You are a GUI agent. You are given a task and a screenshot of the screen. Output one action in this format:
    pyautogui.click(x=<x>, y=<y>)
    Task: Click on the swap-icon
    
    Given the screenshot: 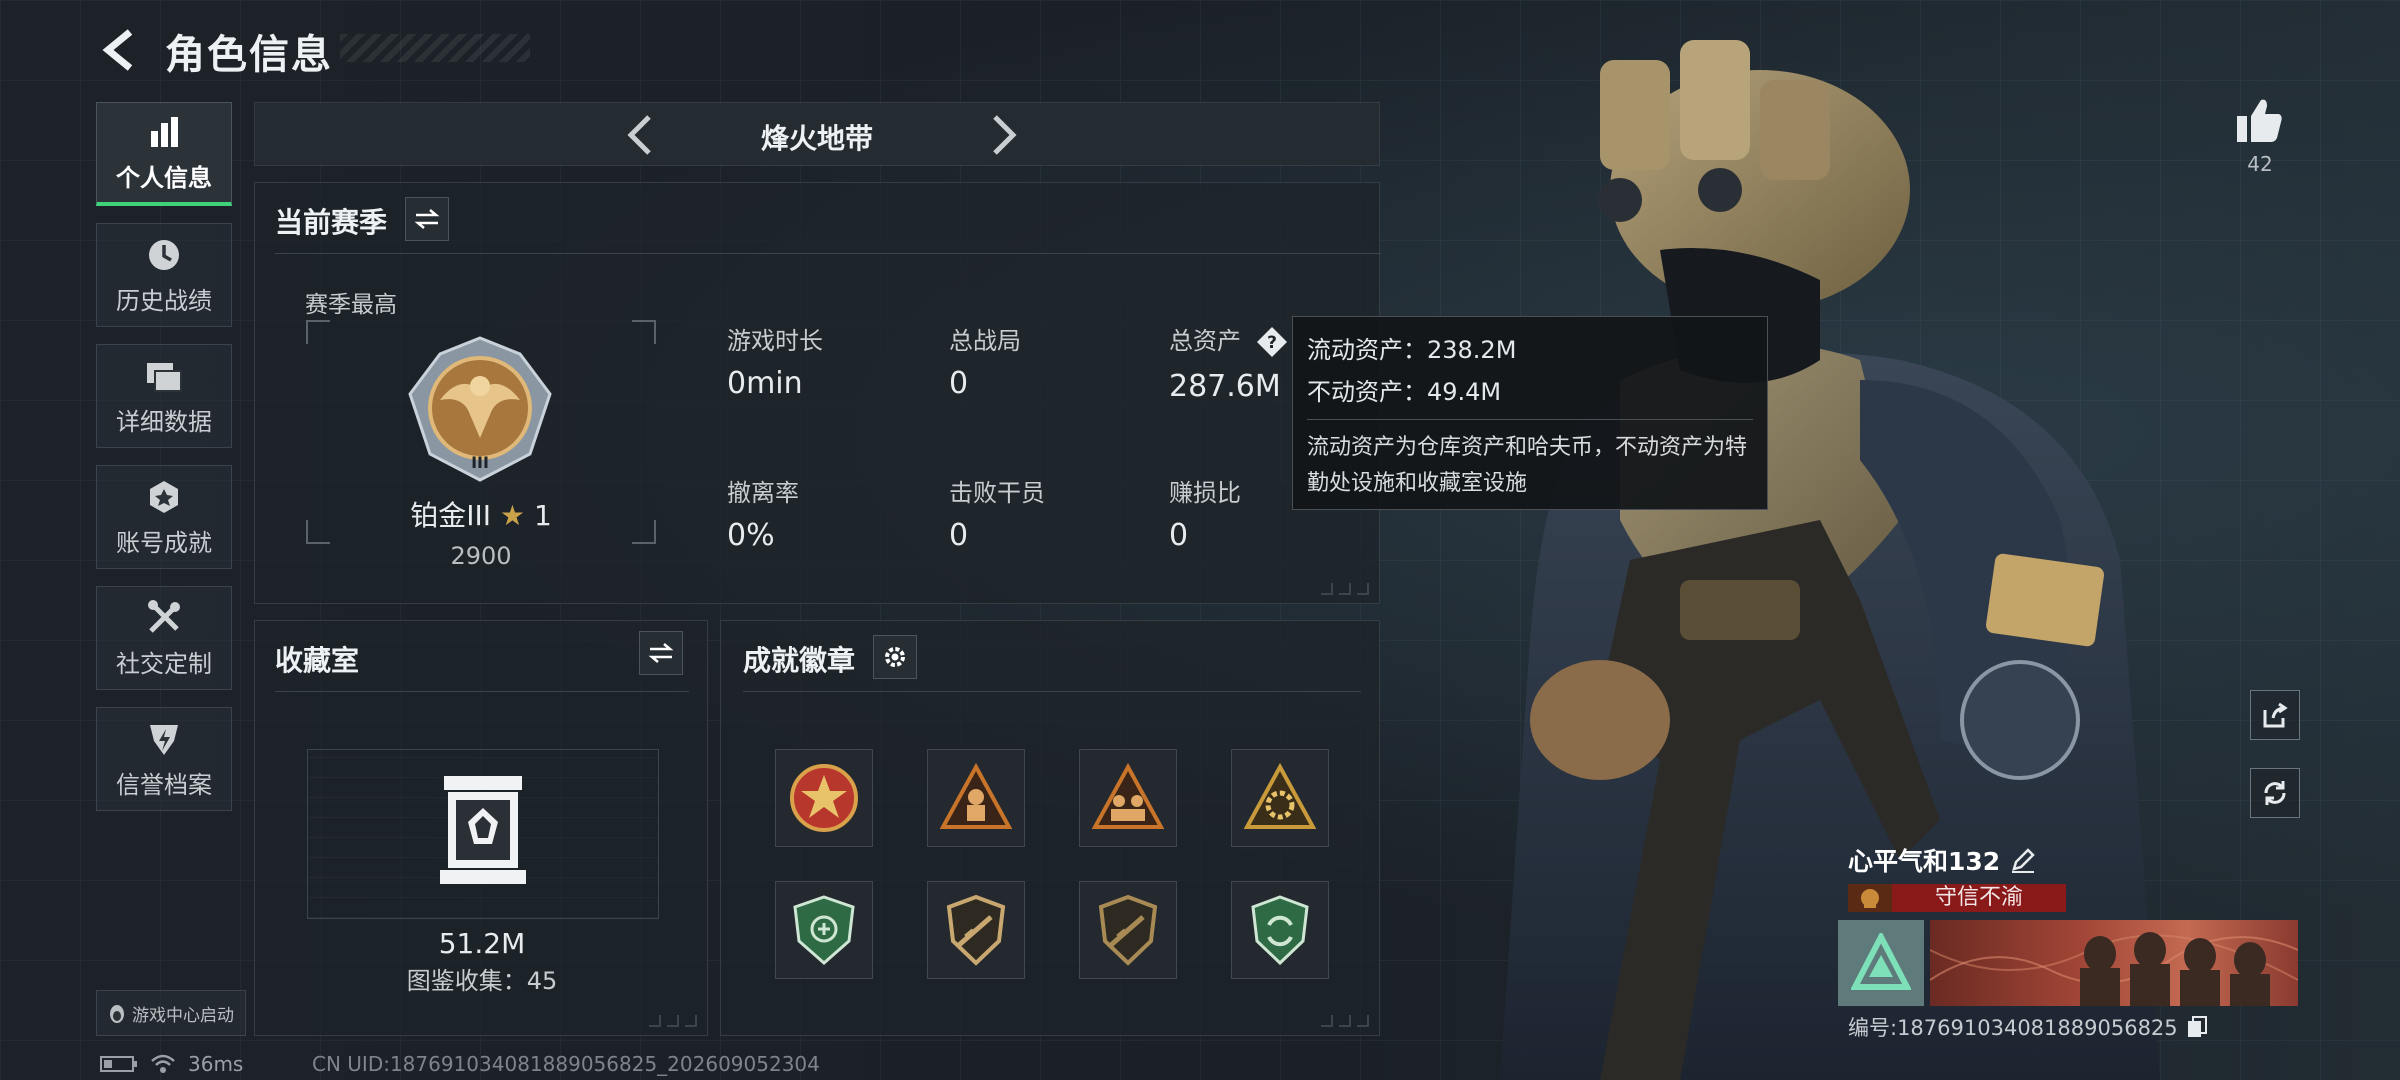 What is the action you would take?
    pyautogui.click(x=661, y=653)
    